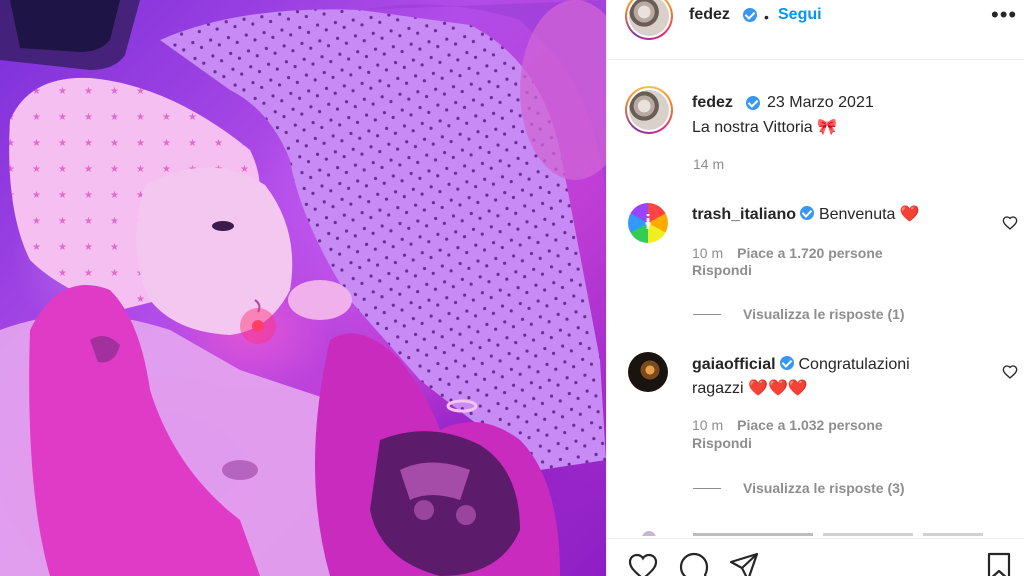 The height and width of the screenshot is (576, 1024). I want to click on comment-2-meta: 10 m Piace a 1.032 persone, so click(787, 425).